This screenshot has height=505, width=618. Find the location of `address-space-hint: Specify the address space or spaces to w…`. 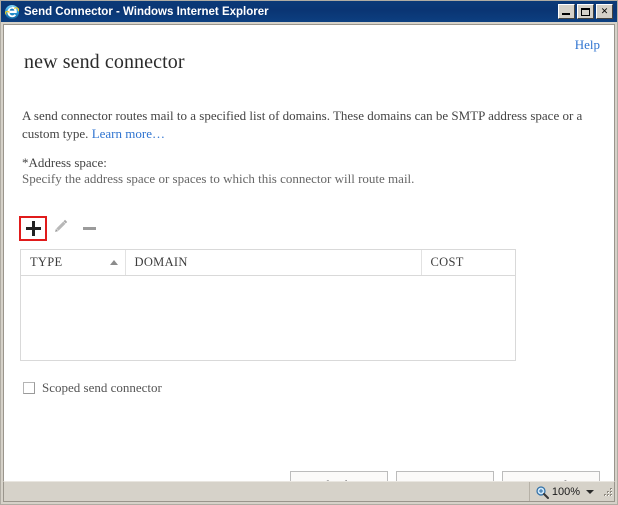

address-space-hint: Specify the address space or spaces to w… is located at coordinates (218, 178).